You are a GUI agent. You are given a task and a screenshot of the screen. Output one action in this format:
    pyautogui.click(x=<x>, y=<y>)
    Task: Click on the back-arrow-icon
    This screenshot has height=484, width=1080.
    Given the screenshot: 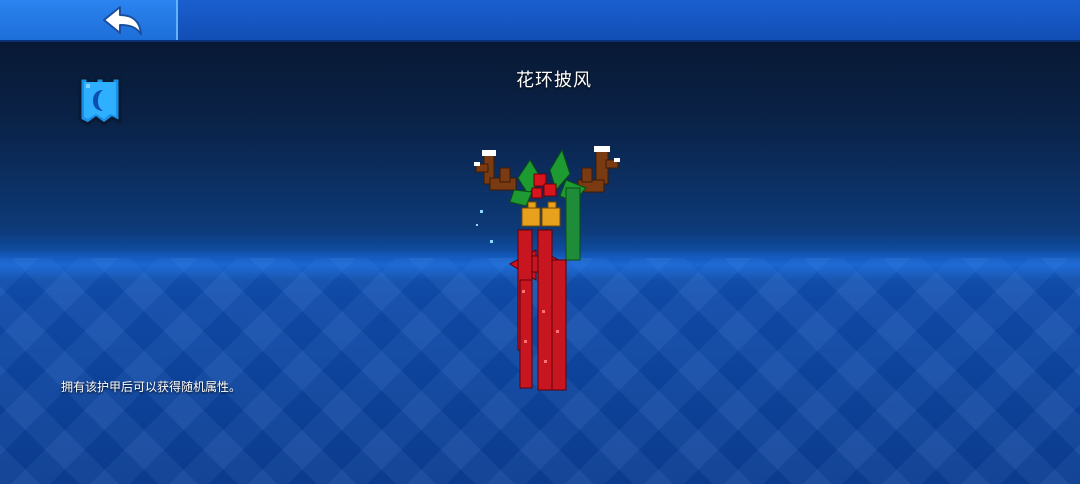 What is the action you would take?
    pyautogui.click(x=122, y=20)
    